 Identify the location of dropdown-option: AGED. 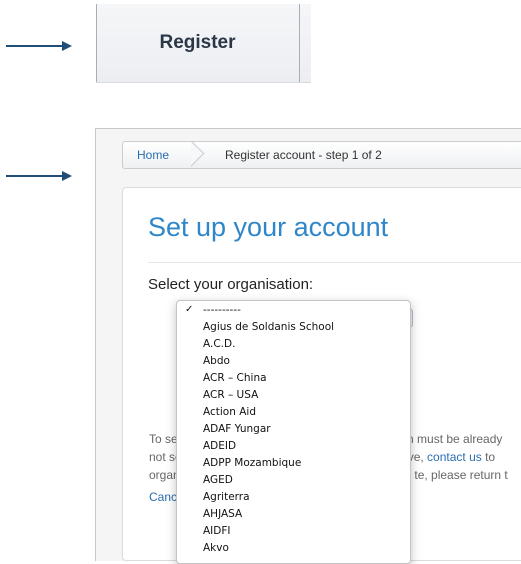
(218, 480).